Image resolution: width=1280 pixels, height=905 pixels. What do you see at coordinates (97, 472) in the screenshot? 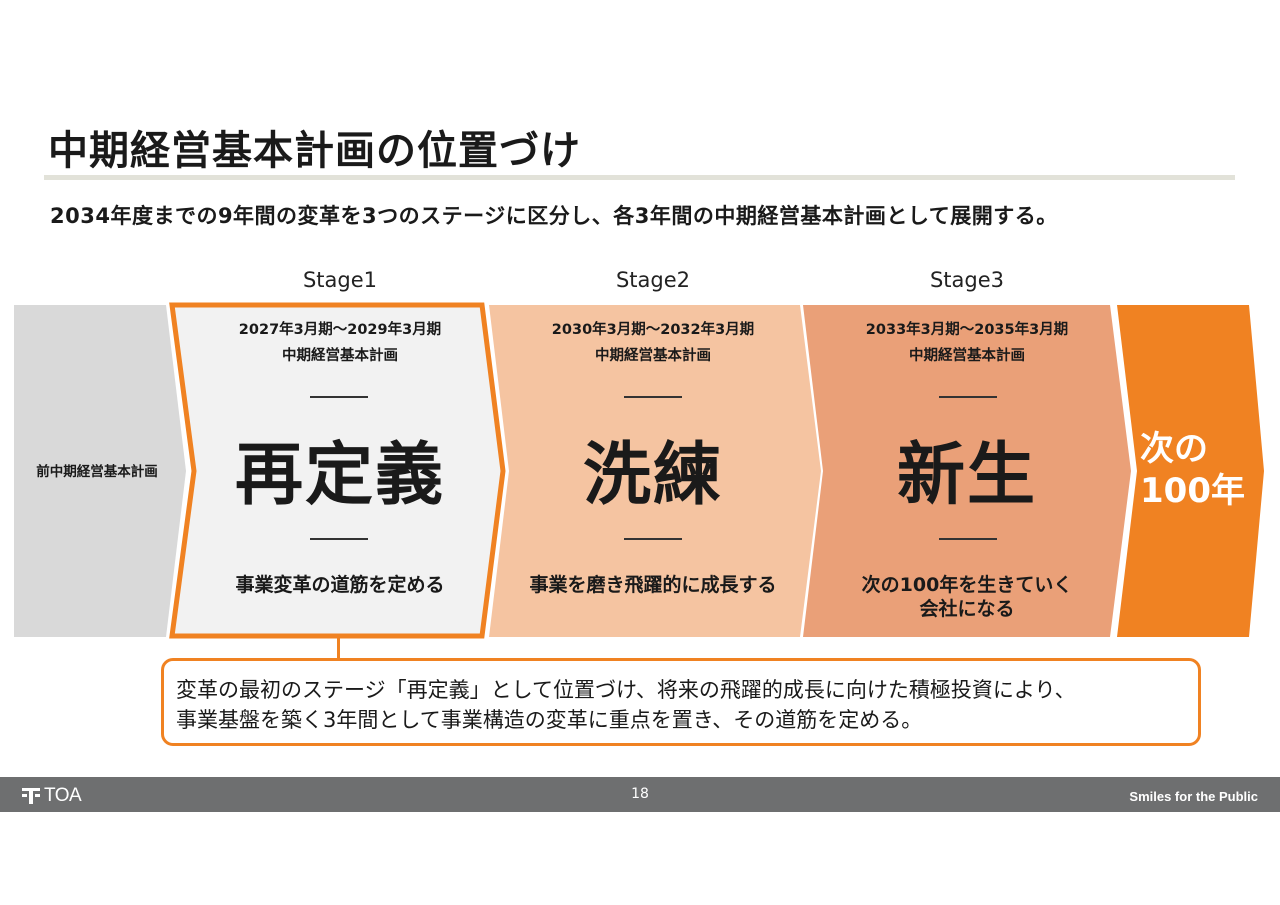
I see `previous-plan-label: 前中期経営基本計画` at bounding box center [97, 472].